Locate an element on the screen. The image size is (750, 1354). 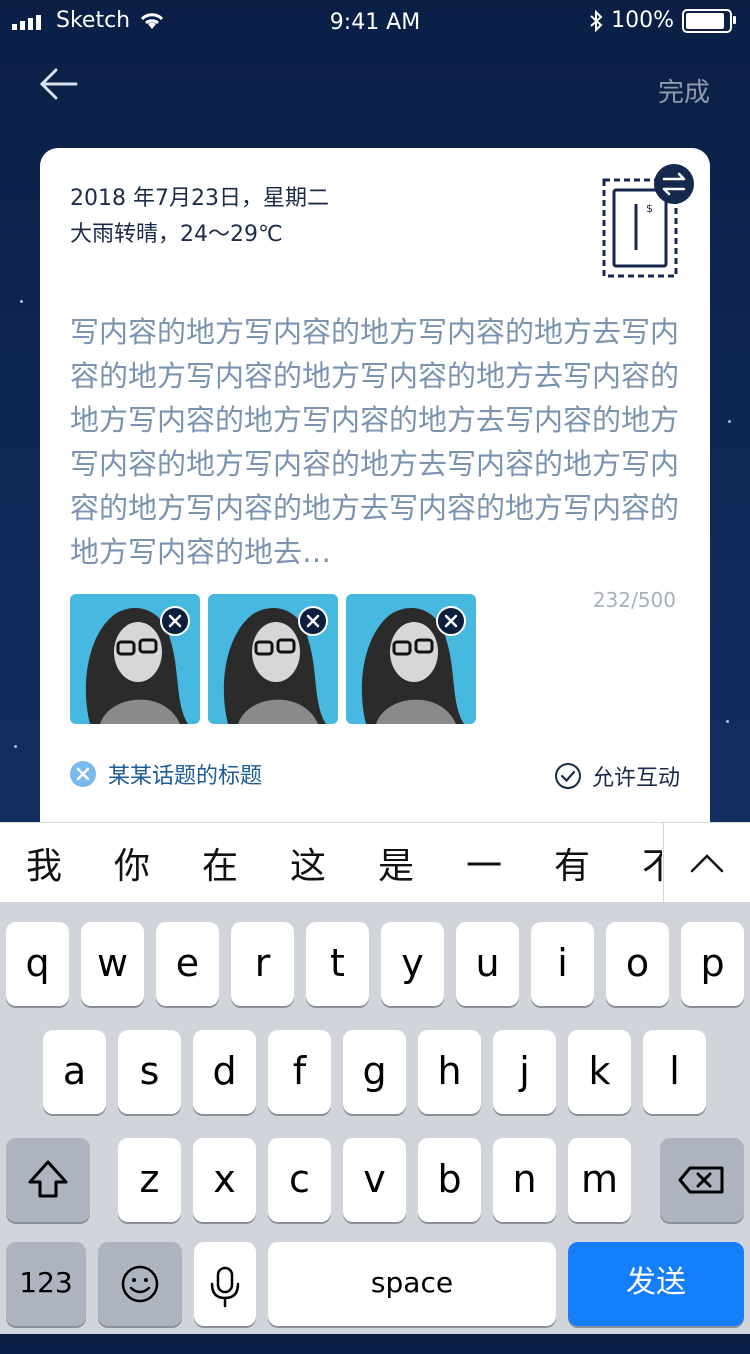
key-f: f is located at coordinates (299, 1072).